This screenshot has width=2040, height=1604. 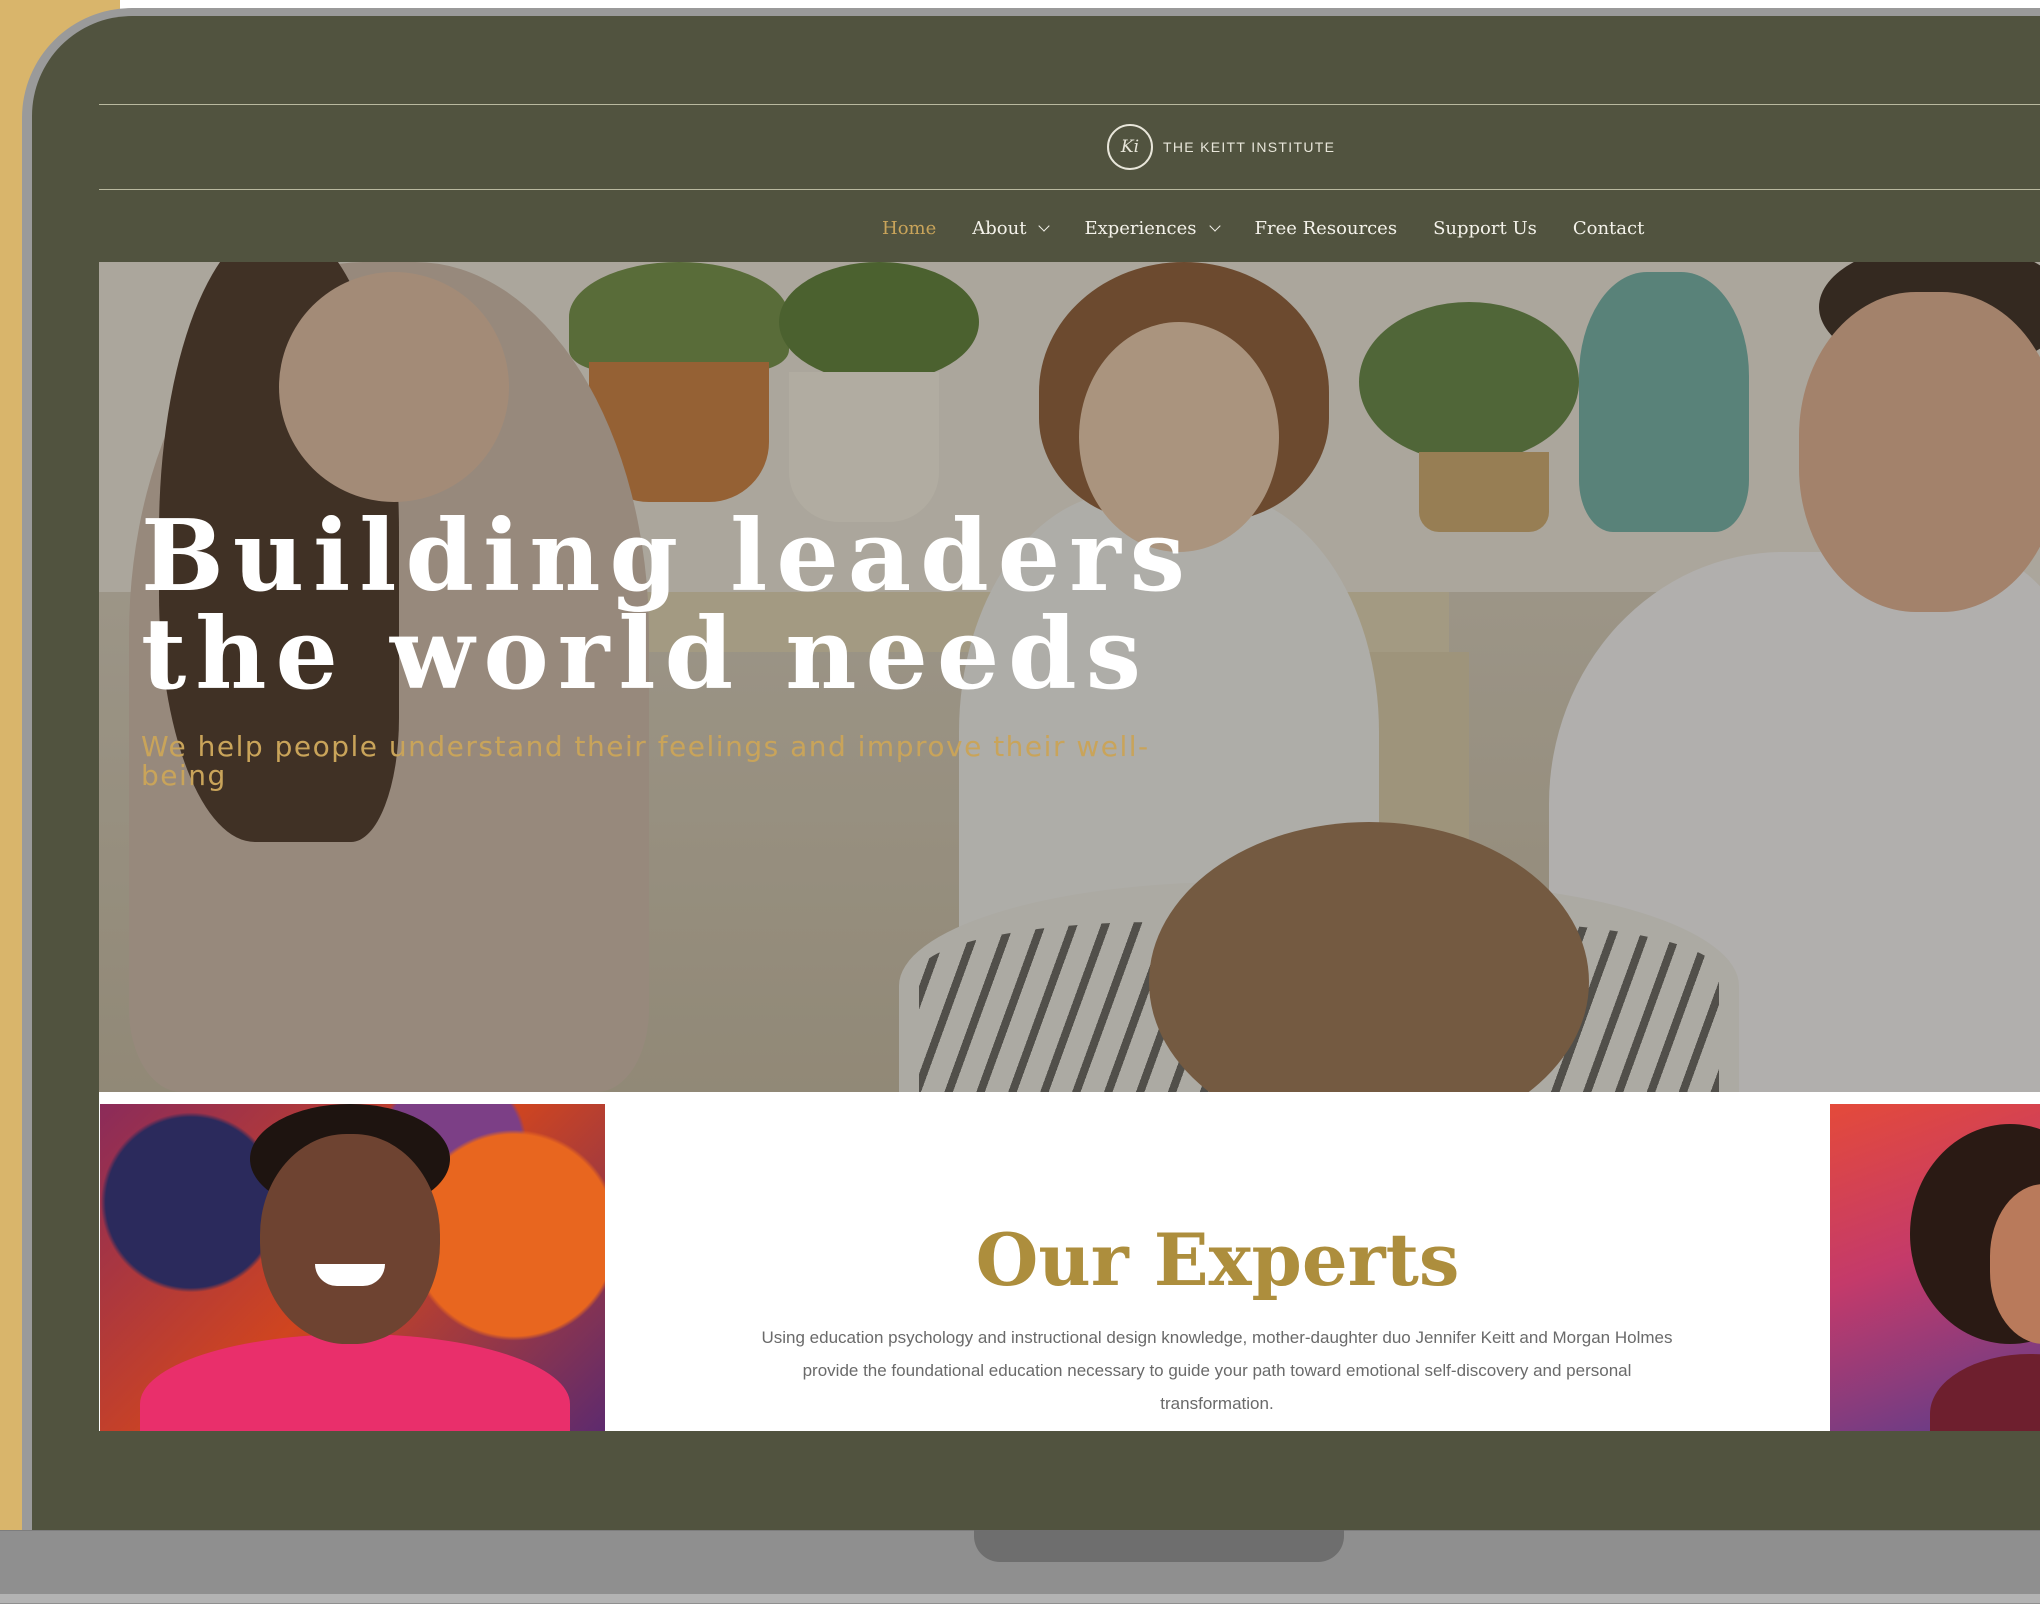 What do you see at coordinates (1249, 147) in the screenshot?
I see `logo-text: THE KEITT INSTITUTE` at bounding box center [1249, 147].